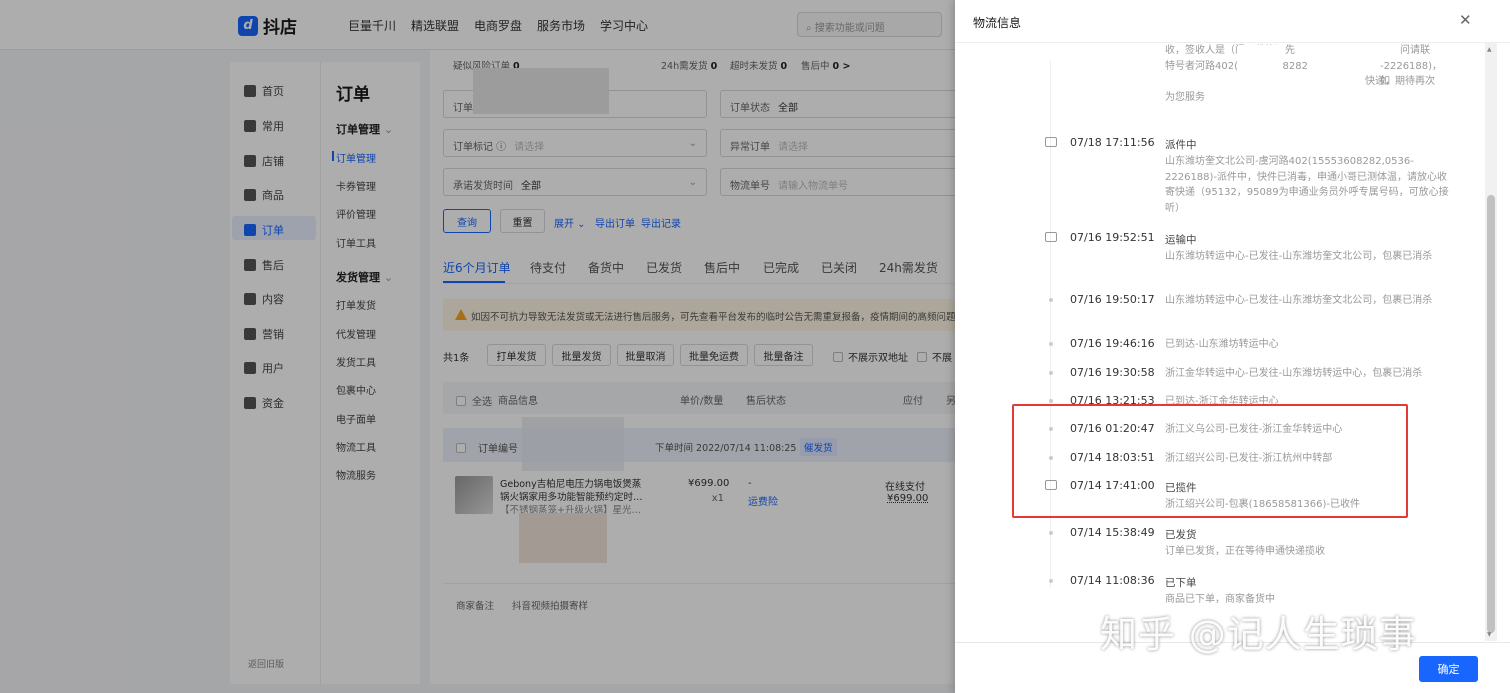 The width and height of the screenshot is (1510, 693). What do you see at coordinates (1181, 583) in the screenshot?
I see `event-status: 已下单` at bounding box center [1181, 583].